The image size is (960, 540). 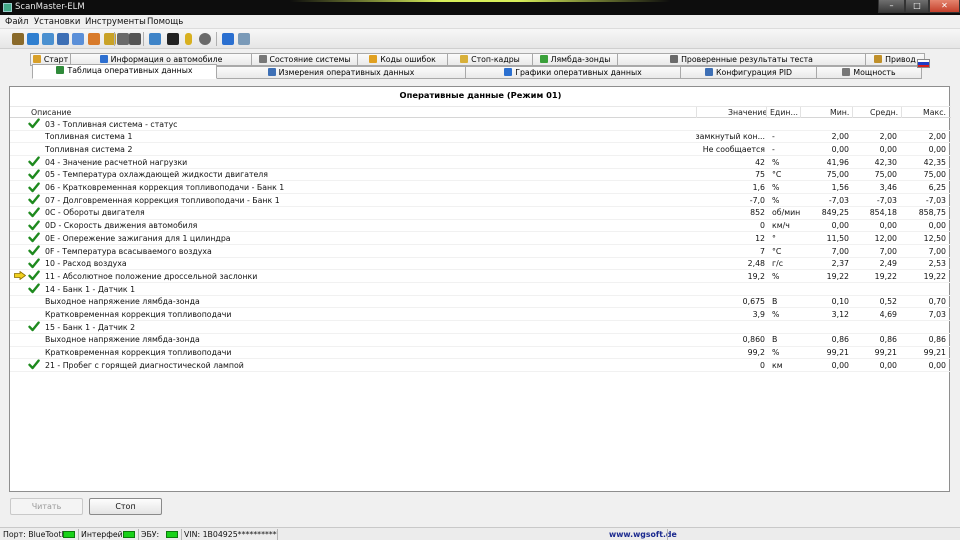 What do you see at coordinates (869, 72) in the screenshot?
I see `tab-power: Мощность` at bounding box center [869, 72].